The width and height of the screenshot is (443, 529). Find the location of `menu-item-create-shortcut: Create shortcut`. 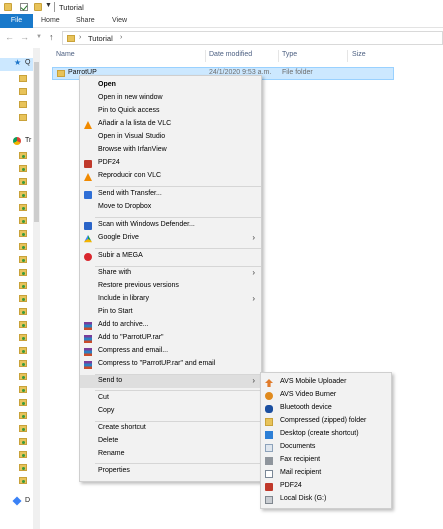

menu-item-create-shortcut: Create shortcut is located at coordinates (170, 428).